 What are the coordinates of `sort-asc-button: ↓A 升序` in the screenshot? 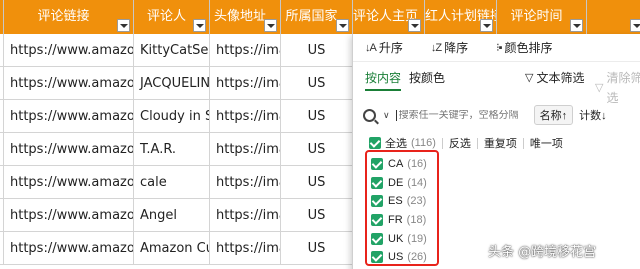 It's located at (384, 47).